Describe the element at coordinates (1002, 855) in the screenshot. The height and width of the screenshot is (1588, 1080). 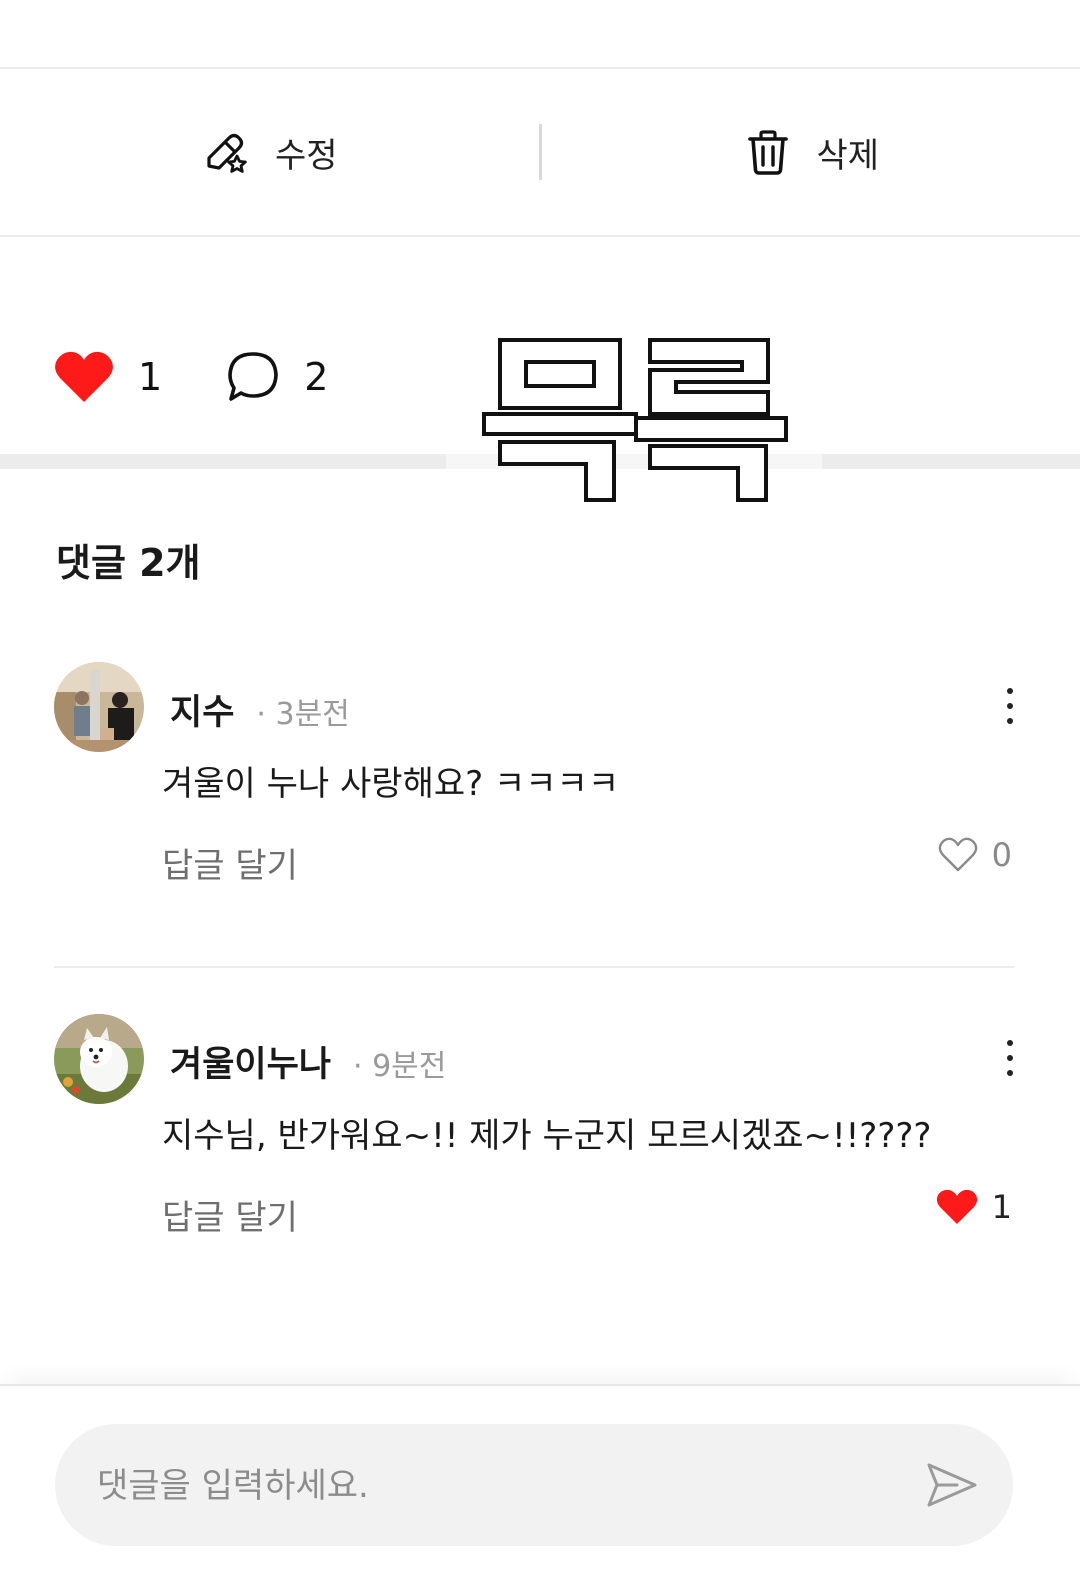
I see `comment-like-count: 0` at that location.